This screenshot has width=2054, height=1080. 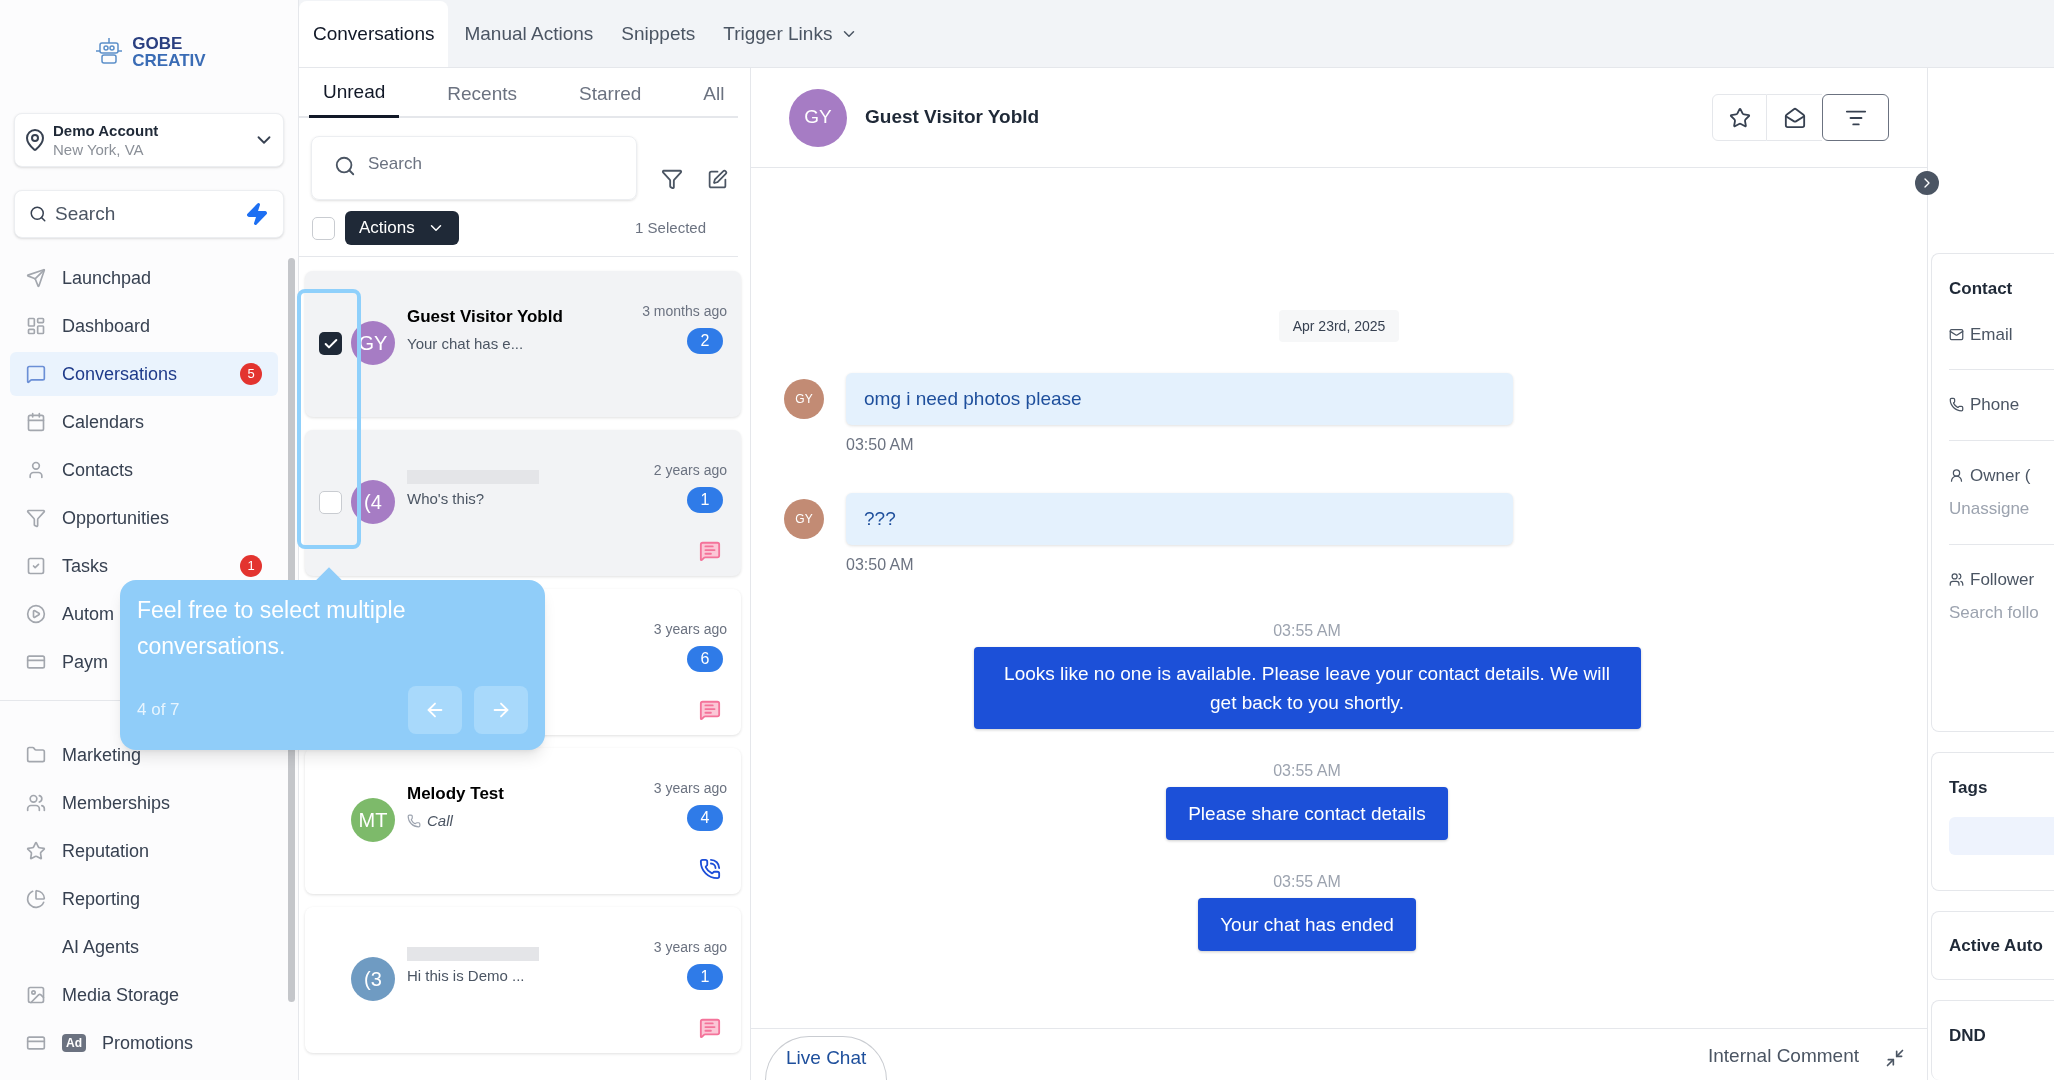 What do you see at coordinates (705, 659) in the screenshot?
I see `unread-badge: 6` at bounding box center [705, 659].